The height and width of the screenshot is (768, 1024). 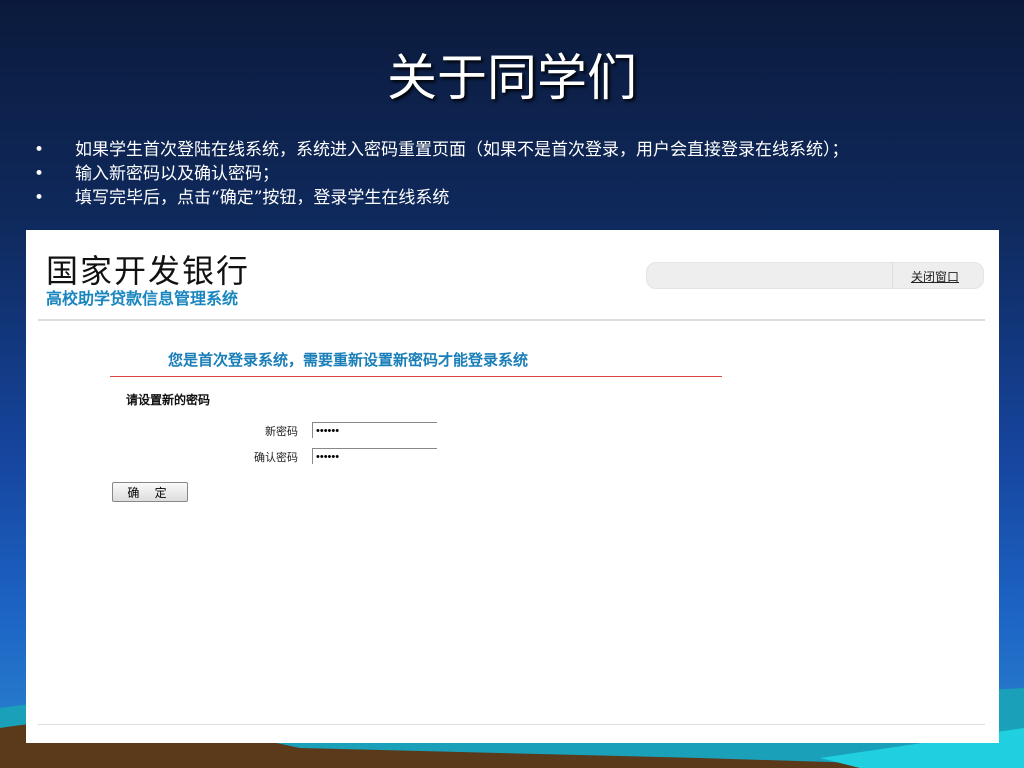 I want to click on confirm-password-label: 确认密码, so click(x=276, y=457).